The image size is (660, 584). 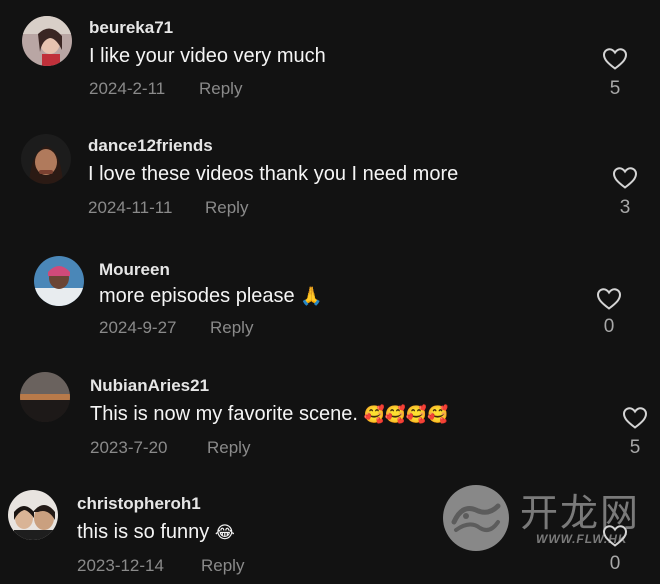 What do you see at coordinates (127, 88) in the screenshot?
I see `comment-date: 2024-2-11` at bounding box center [127, 88].